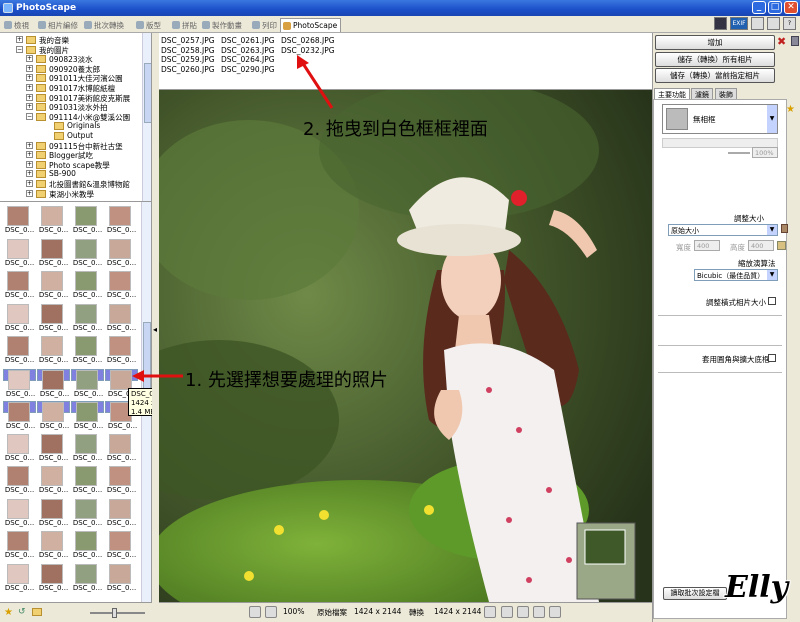 Image resolution: width=800 pixels, height=622 pixels. Describe the element at coordinates (757, 587) in the screenshot. I see `signature-watermark: Elly` at that location.